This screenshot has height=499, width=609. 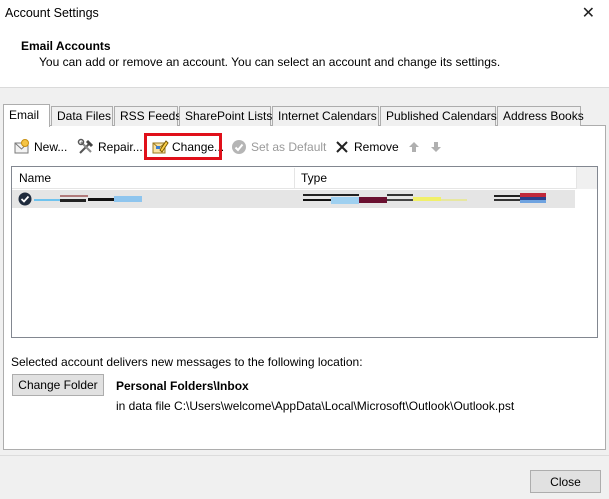 What do you see at coordinates (22, 147) in the screenshot?
I see `new-account-icon` at bounding box center [22, 147].